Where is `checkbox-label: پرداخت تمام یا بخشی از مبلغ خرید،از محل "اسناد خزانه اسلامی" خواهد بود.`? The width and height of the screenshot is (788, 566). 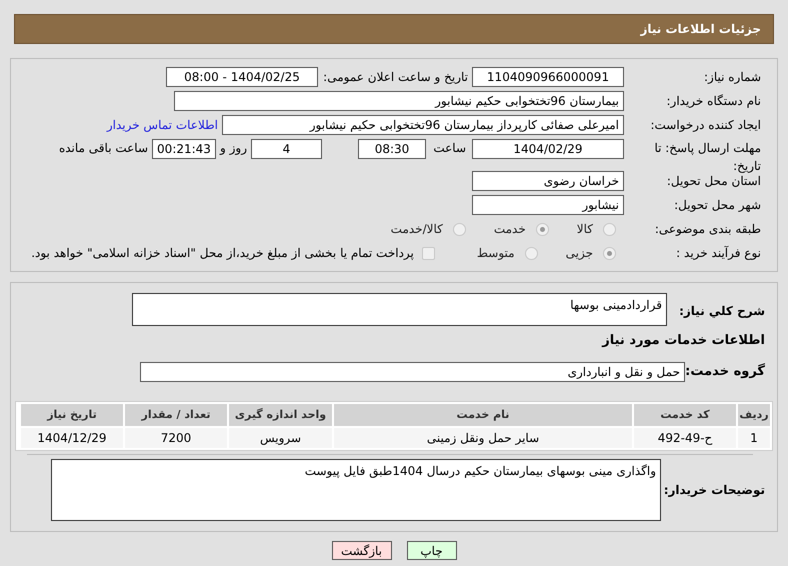
checkbox-label: پرداخت تمام یا بخشی از مبلغ خرید،از محل "اسناد خزانه اسلامی" خواهد بود. is located at coordinates (222, 253).